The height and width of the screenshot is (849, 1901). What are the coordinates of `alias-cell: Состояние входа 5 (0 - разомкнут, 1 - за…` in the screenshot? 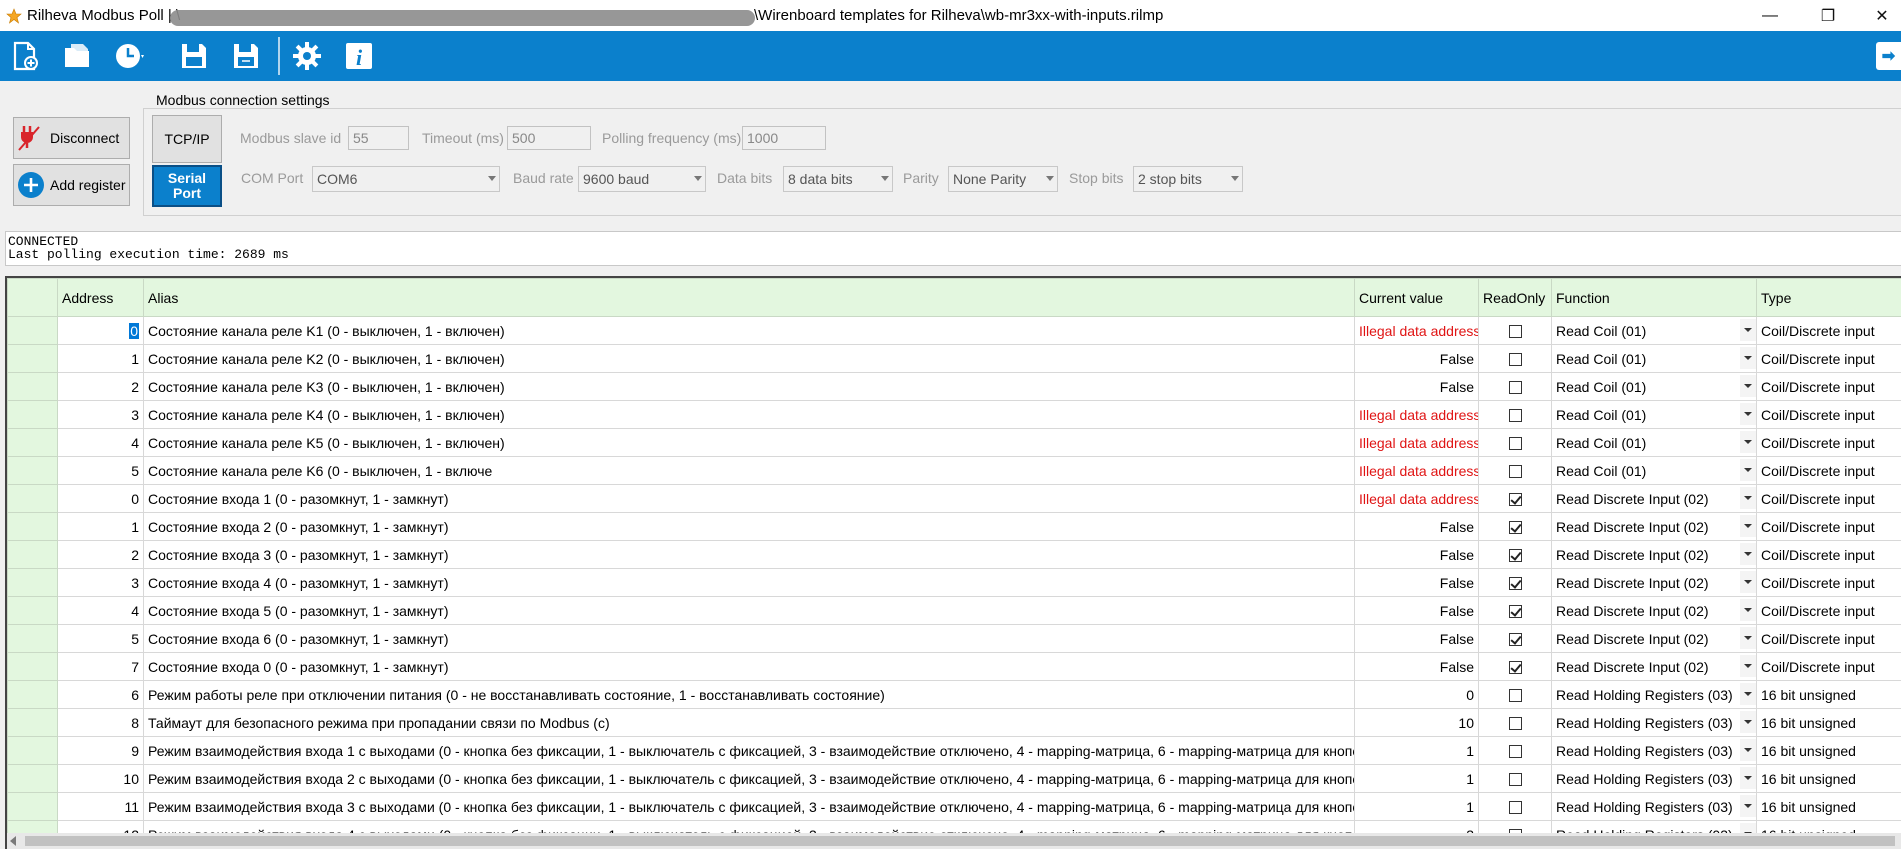 It's located at (749, 610).